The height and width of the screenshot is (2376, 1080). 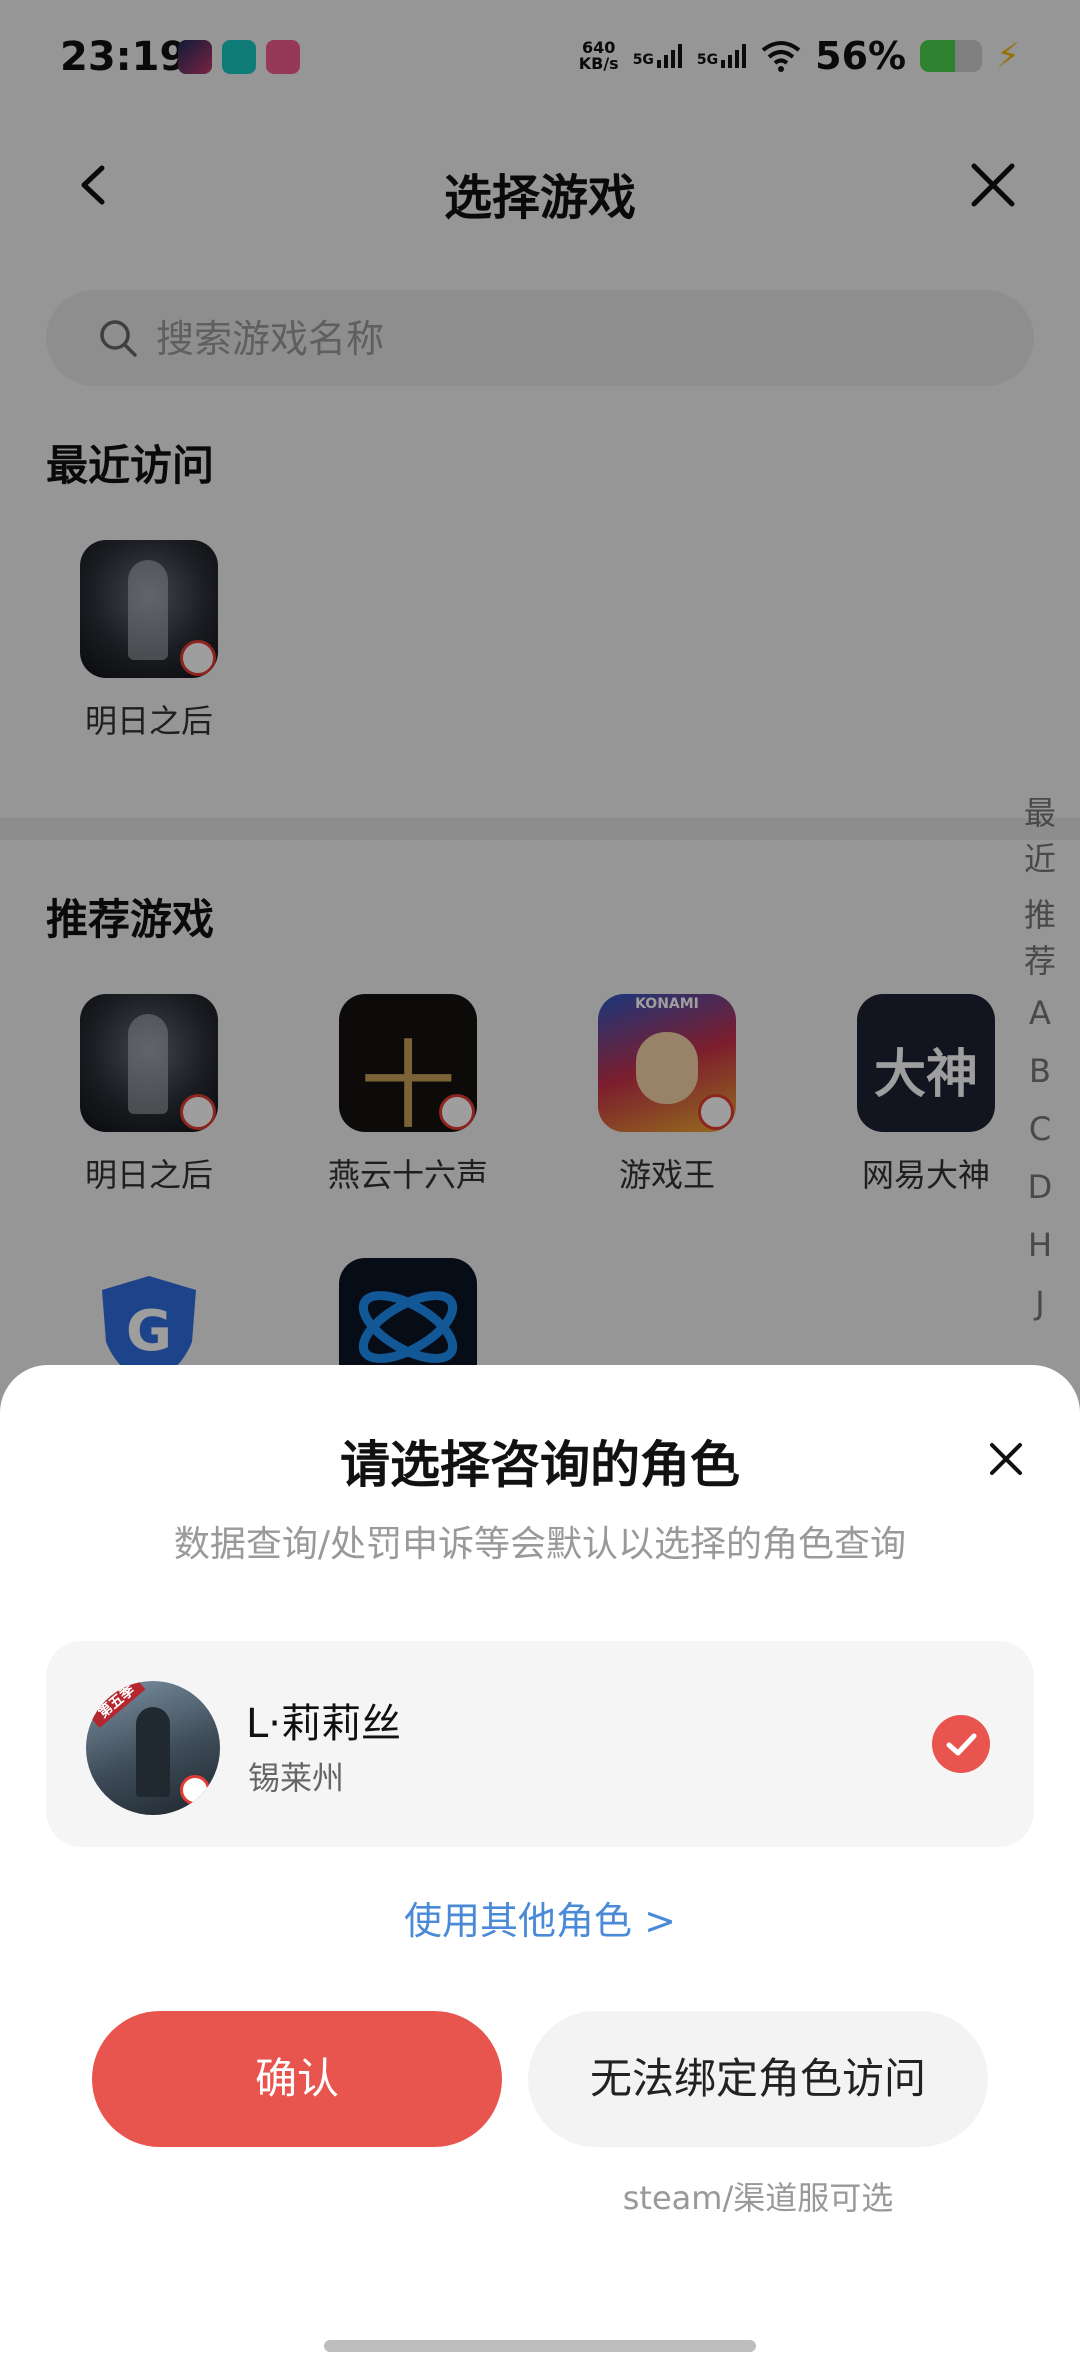 I want to click on sheet-title: 请选择咨询的角色, so click(x=540, y=1465).